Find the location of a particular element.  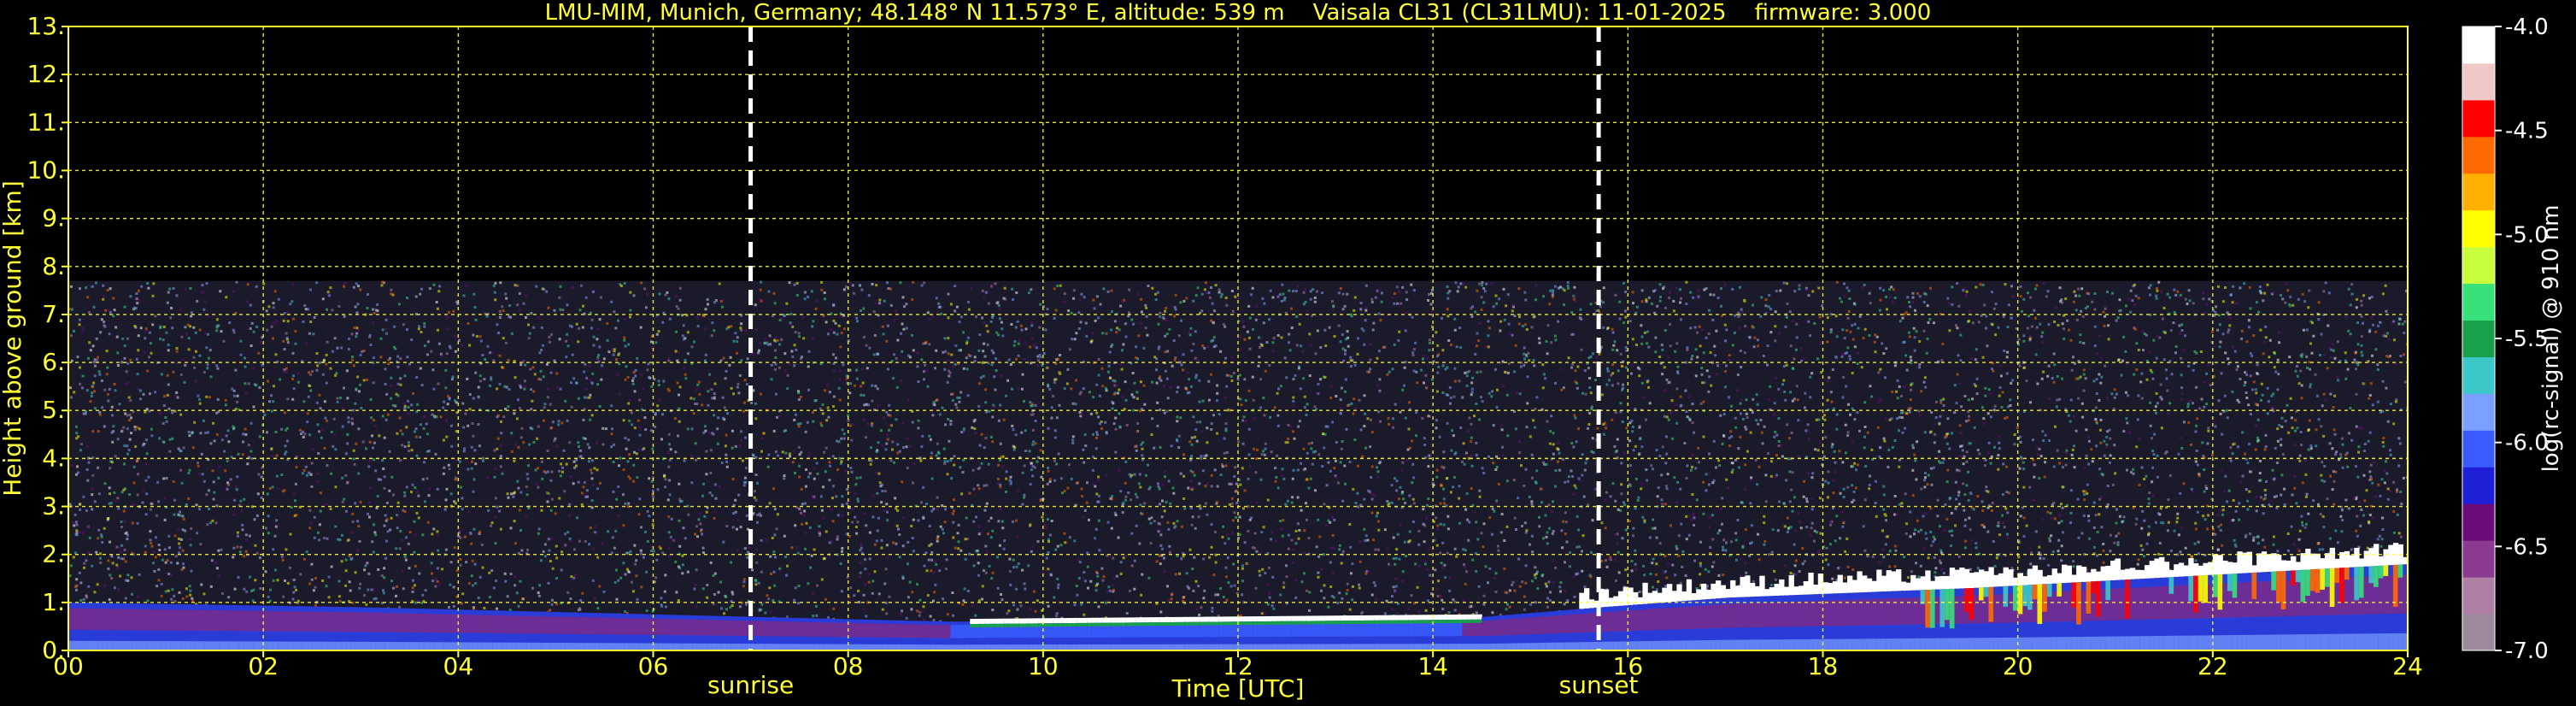

colorbar-segment is located at coordinates (2478, 265).